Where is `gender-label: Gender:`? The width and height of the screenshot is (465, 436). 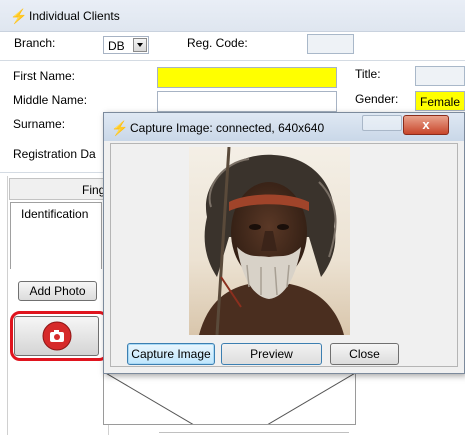 gender-label: Gender: is located at coordinates (377, 99).